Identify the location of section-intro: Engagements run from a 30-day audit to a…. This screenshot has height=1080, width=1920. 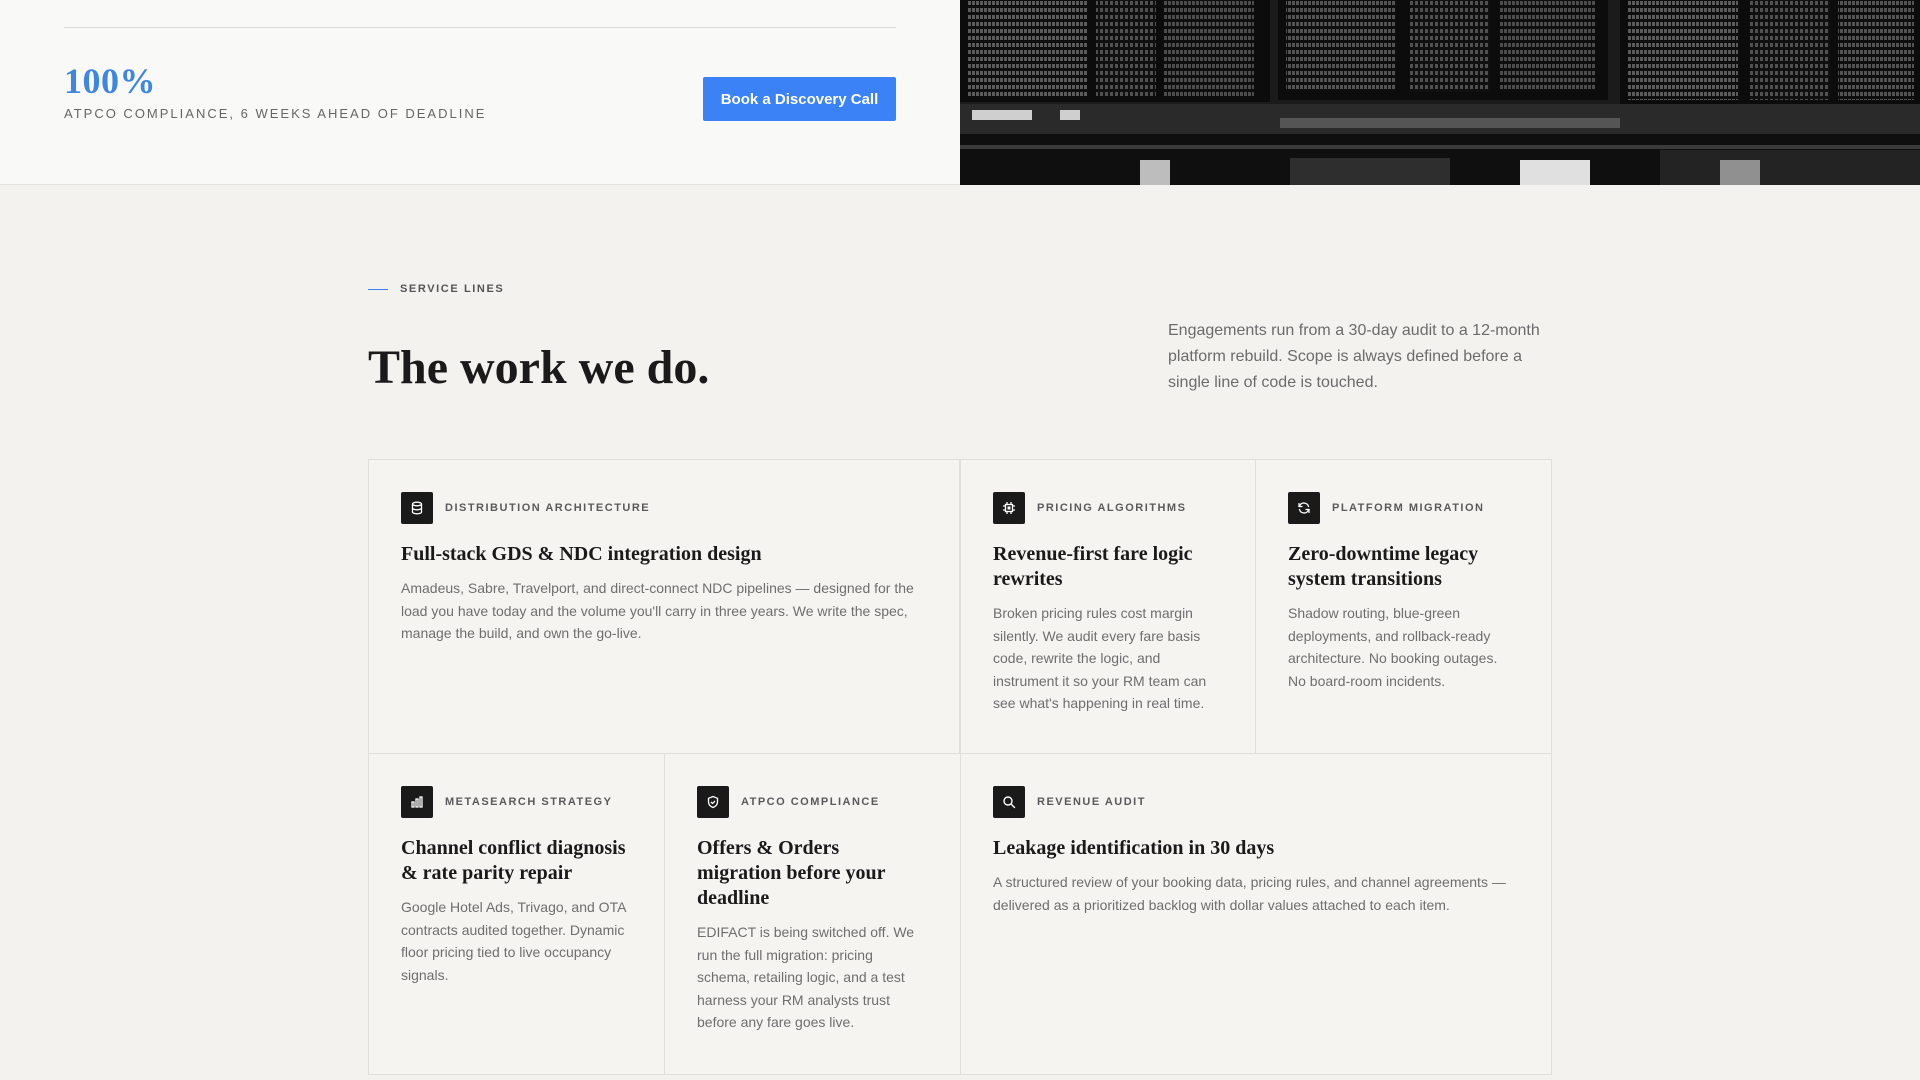
(1354, 356).